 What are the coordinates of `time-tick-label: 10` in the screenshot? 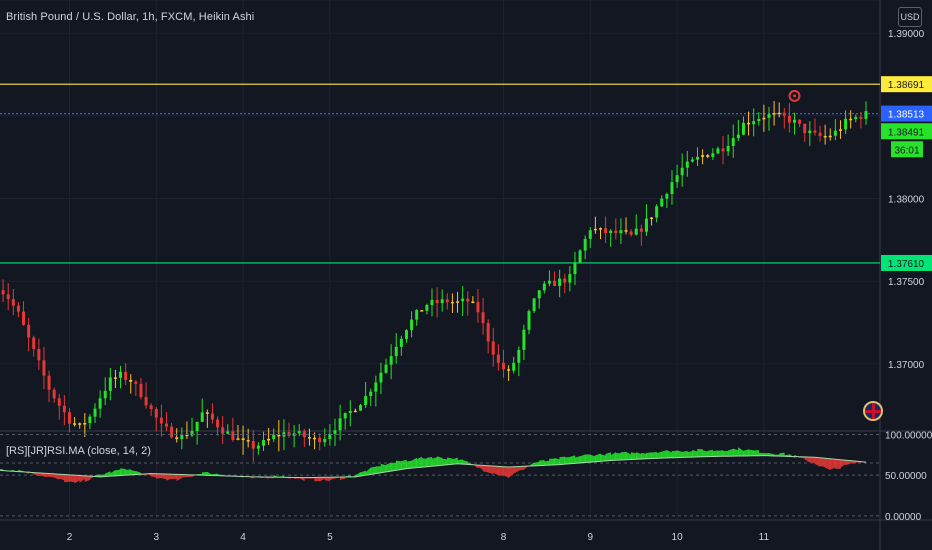 It's located at (678, 537).